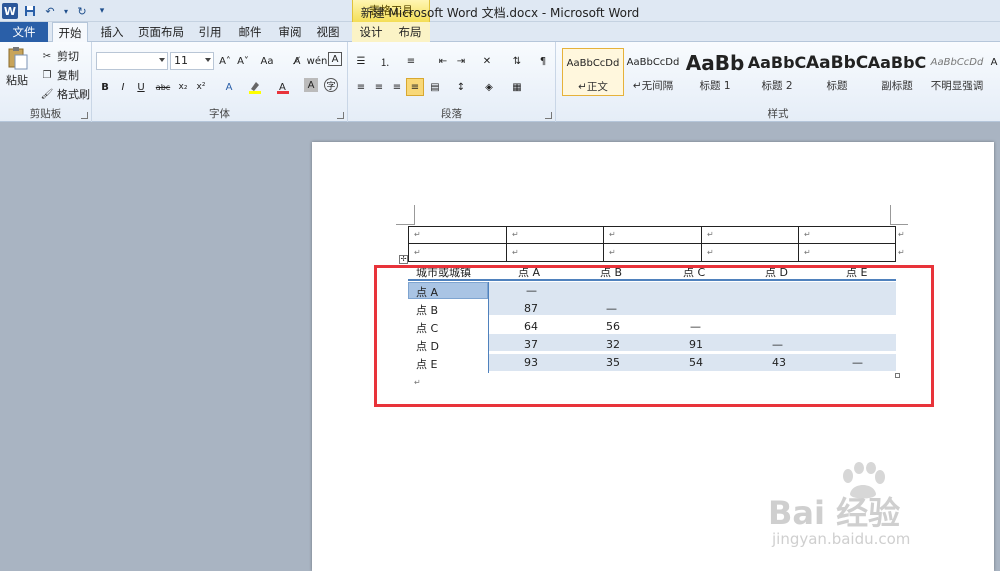 The height and width of the screenshot is (571, 1000). Describe the element at coordinates (654, 336) in the screenshot. I see `annotation-highlight-box` at that location.